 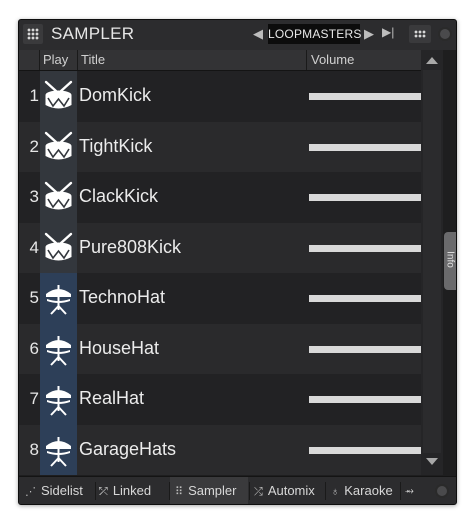 I want to click on sample-row: 3 ClackKick, so click(x=220, y=197).